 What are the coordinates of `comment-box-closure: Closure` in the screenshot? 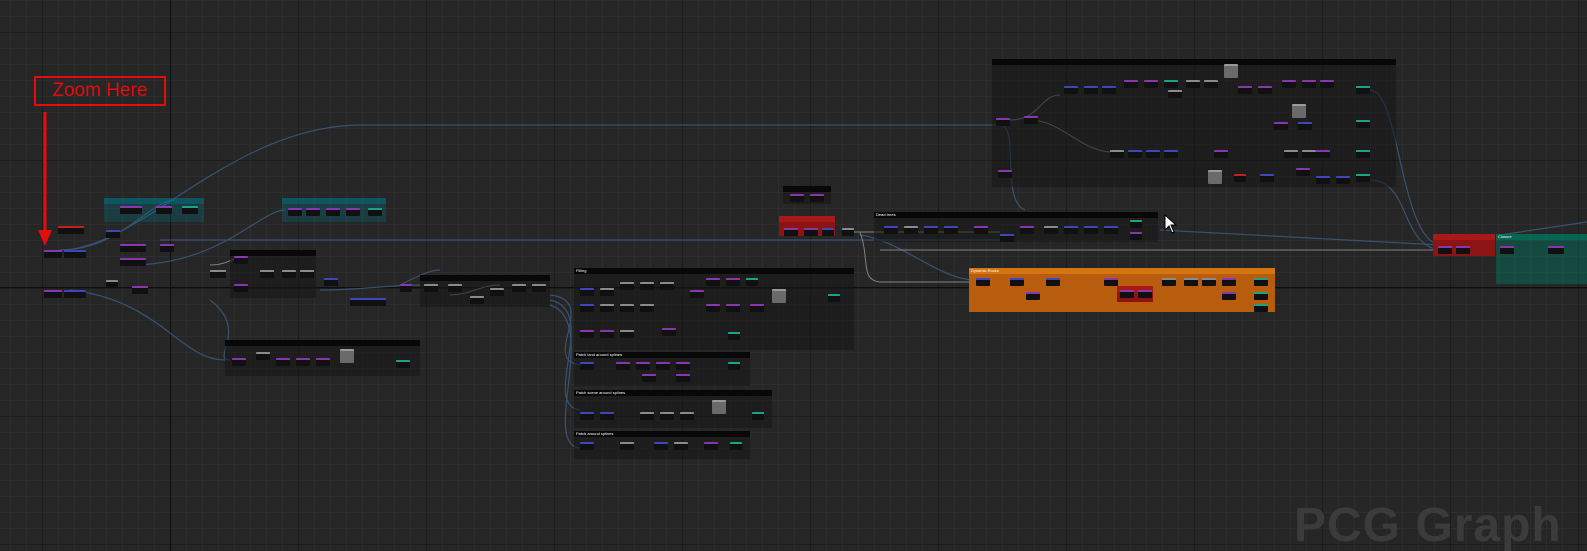 It's located at (1541, 259).